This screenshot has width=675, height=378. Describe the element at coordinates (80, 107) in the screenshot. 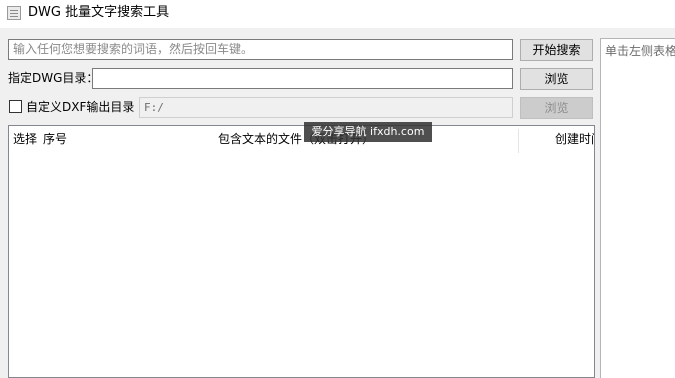

I see `custom-output-label: 自定义DXF输出目录` at that location.